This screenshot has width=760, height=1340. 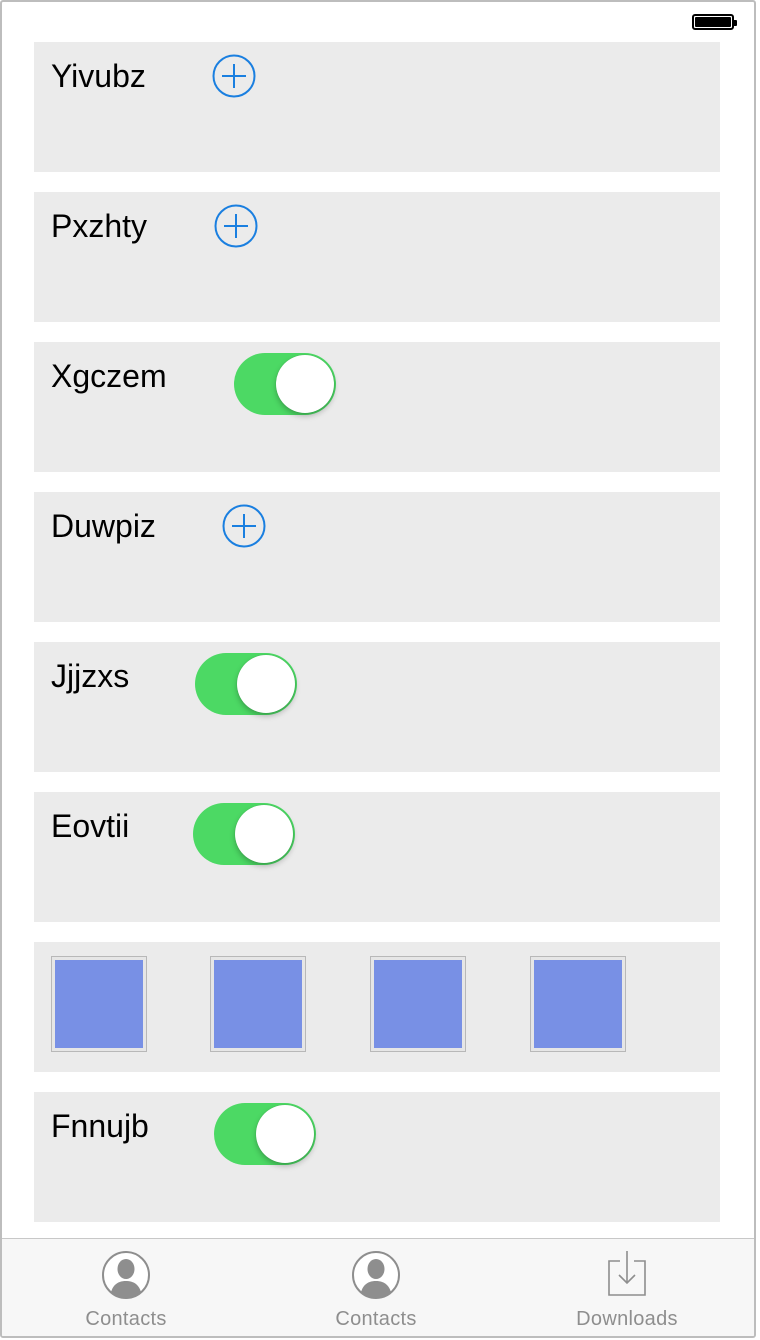 What do you see at coordinates (627, 1319) in the screenshot?
I see `tab-label: Downloads` at bounding box center [627, 1319].